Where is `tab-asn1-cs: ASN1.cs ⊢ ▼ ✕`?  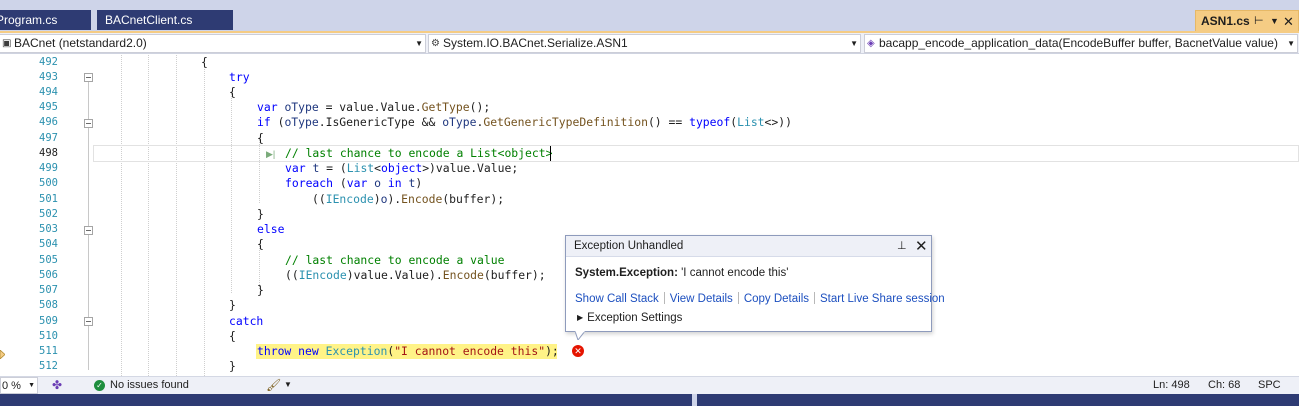 tab-asn1-cs: ASN1.cs ⊢ ▼ ✕ is located at coordinates (1247, 21).